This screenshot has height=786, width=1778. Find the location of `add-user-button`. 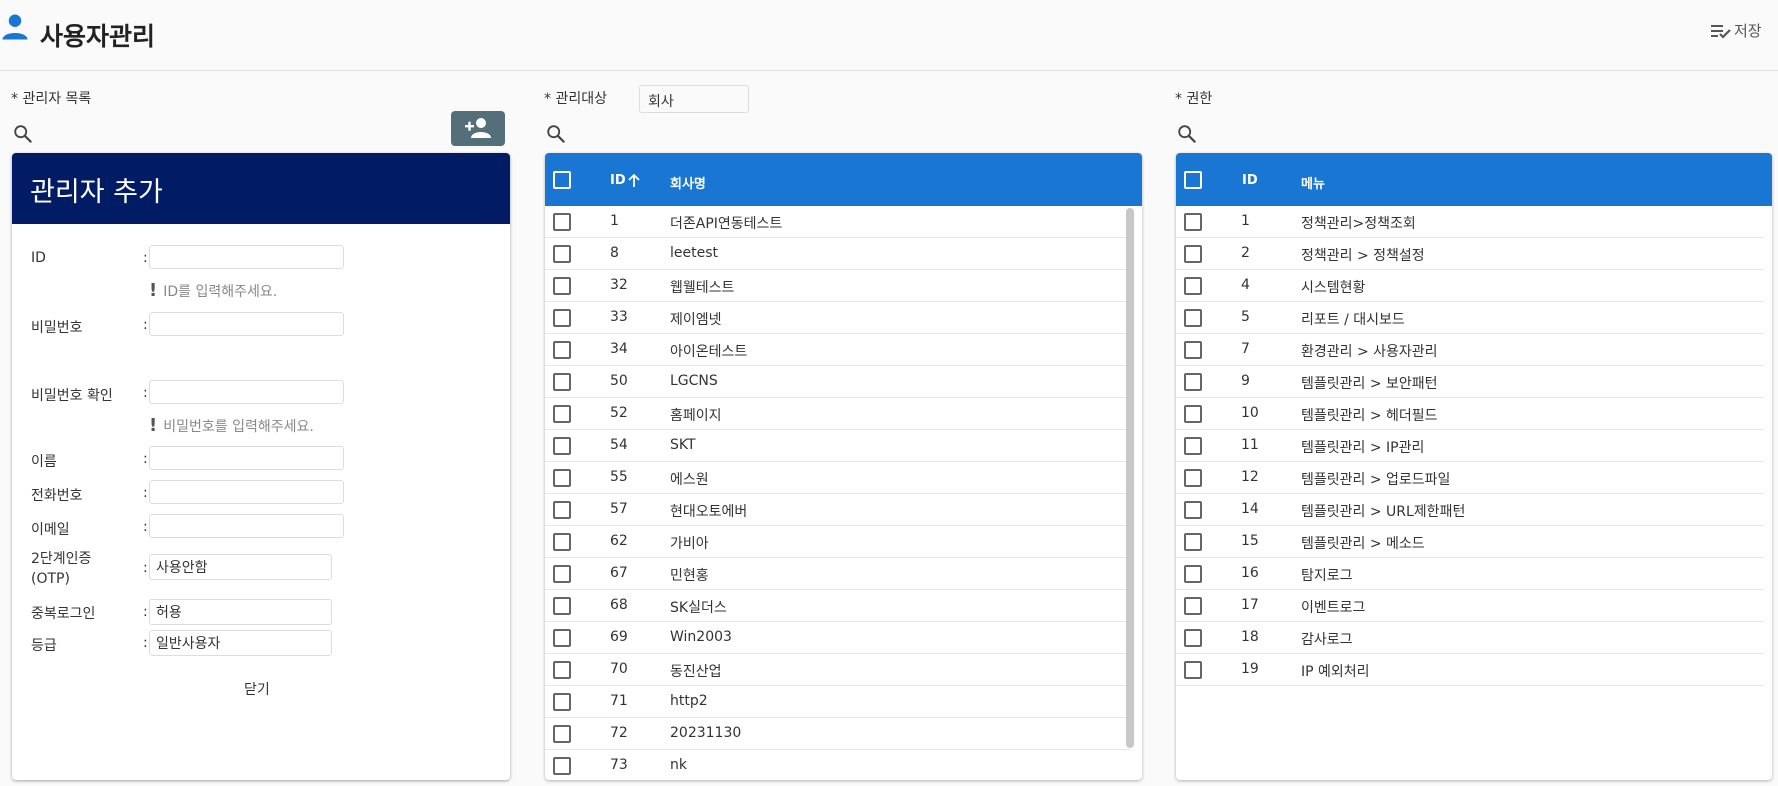

add-user-button is located at coordinates (478, 128).